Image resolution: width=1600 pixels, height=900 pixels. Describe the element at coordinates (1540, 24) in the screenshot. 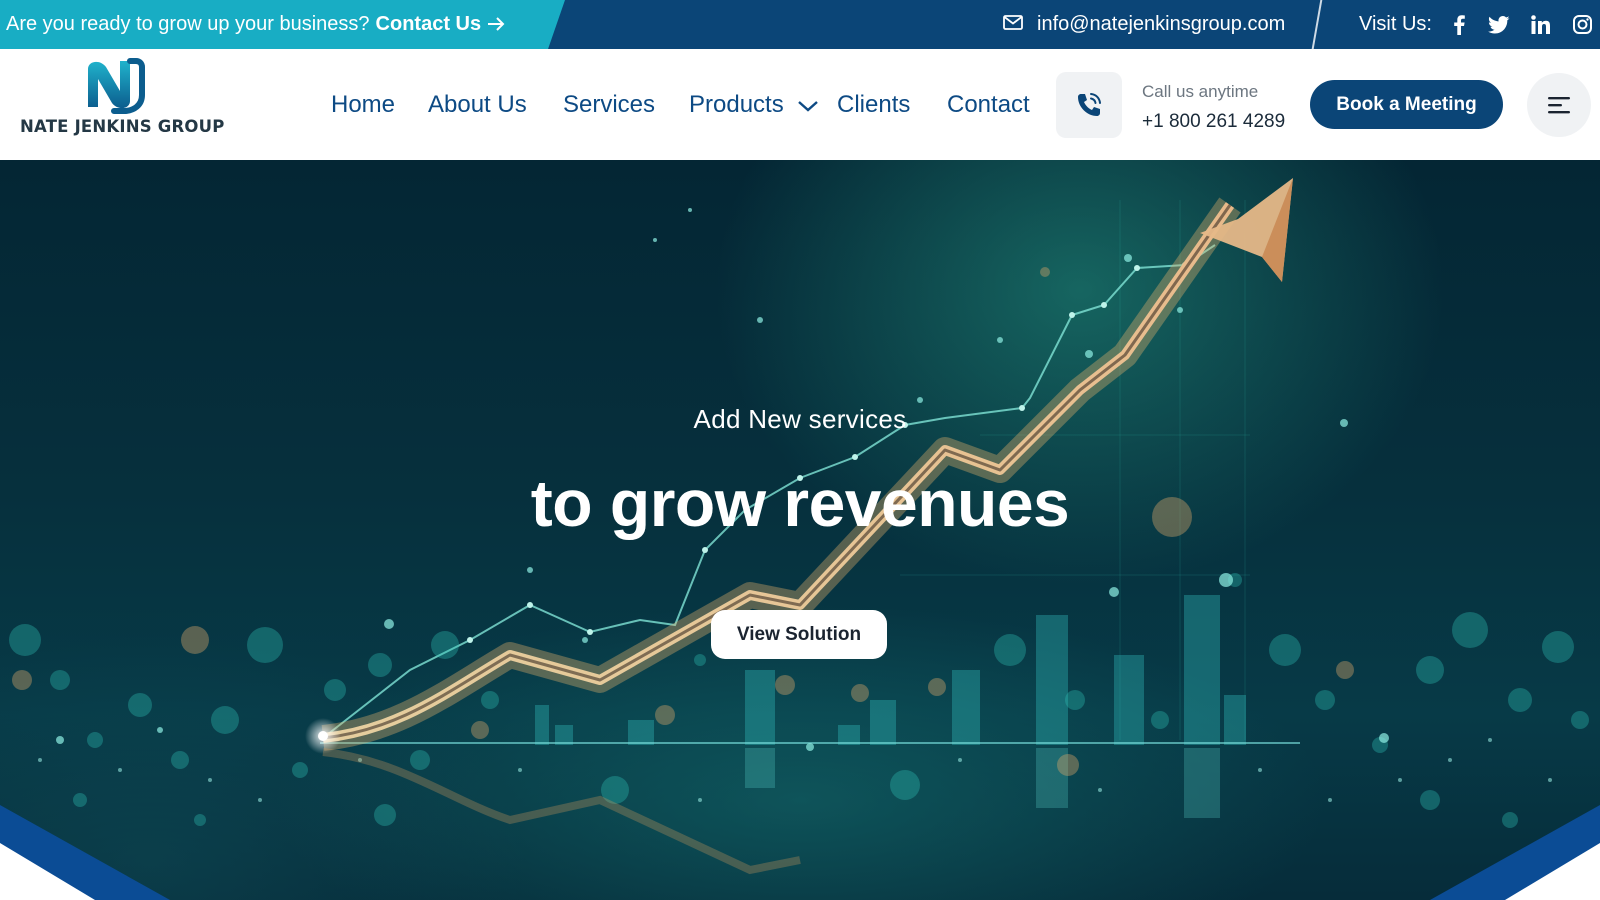

I see `linkedin-icon` at that location.